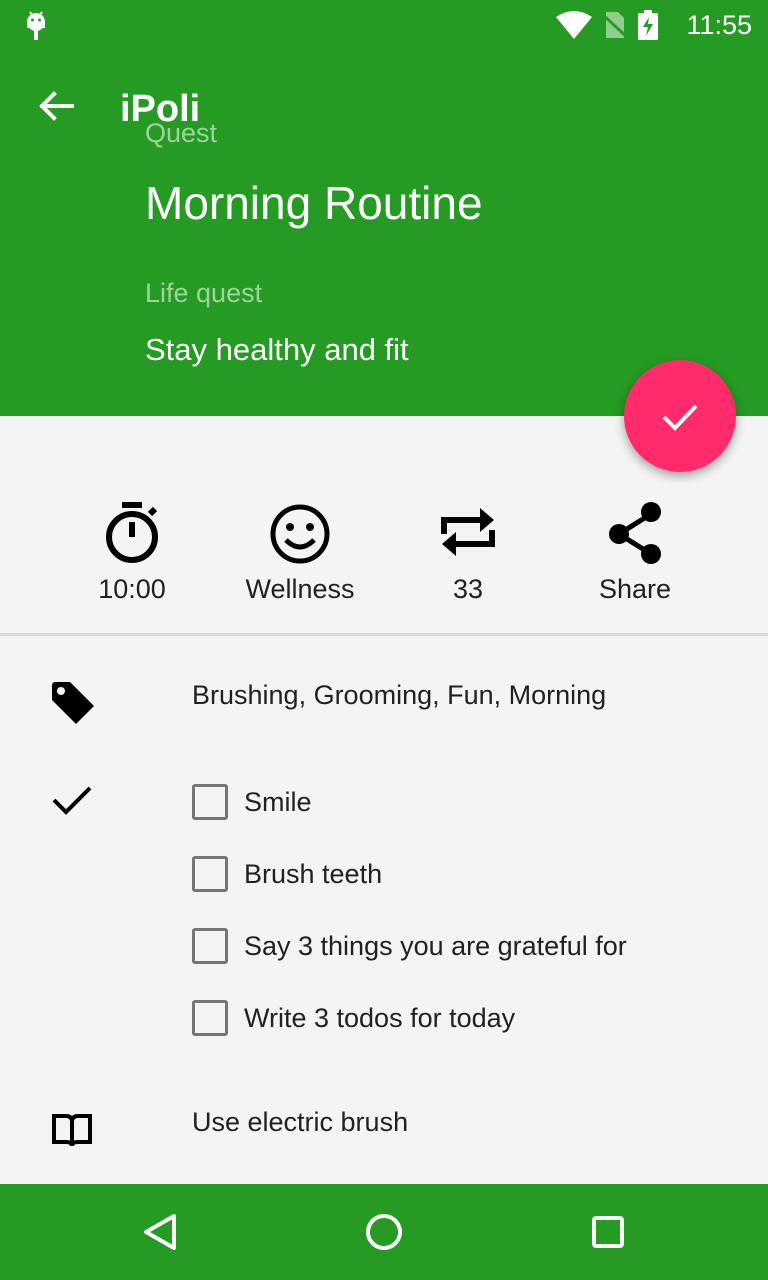  Describe the element at coordinates (300, 1122) in the screenshot. I see `note-text: Use electric brush` at that location.